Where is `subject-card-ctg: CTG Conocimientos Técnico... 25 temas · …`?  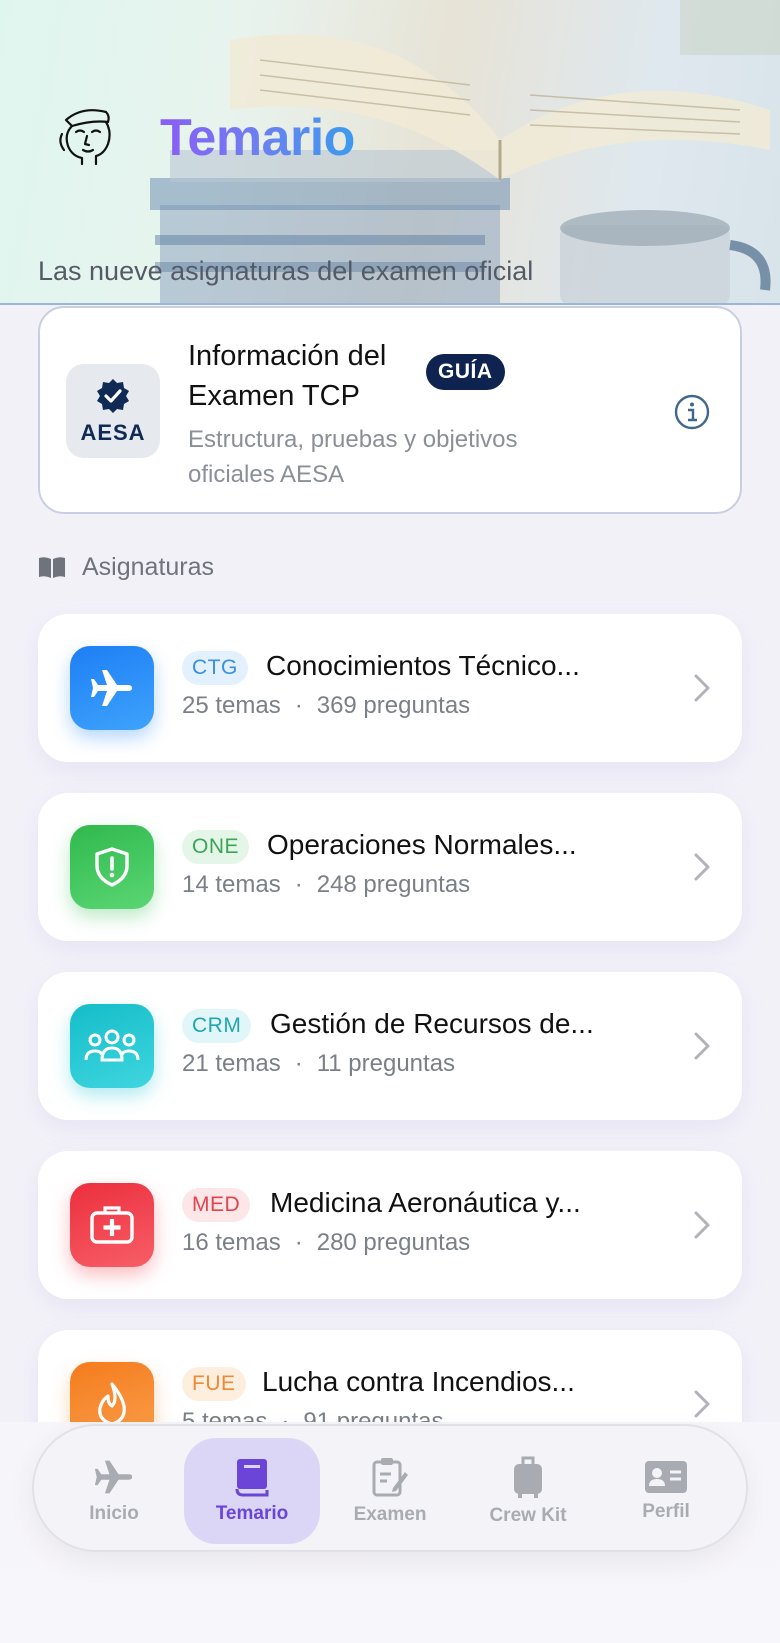
subject-card-ctg: CTG Conocimientos Técnico... 25 temas · … is located at coordinates (390, 688).